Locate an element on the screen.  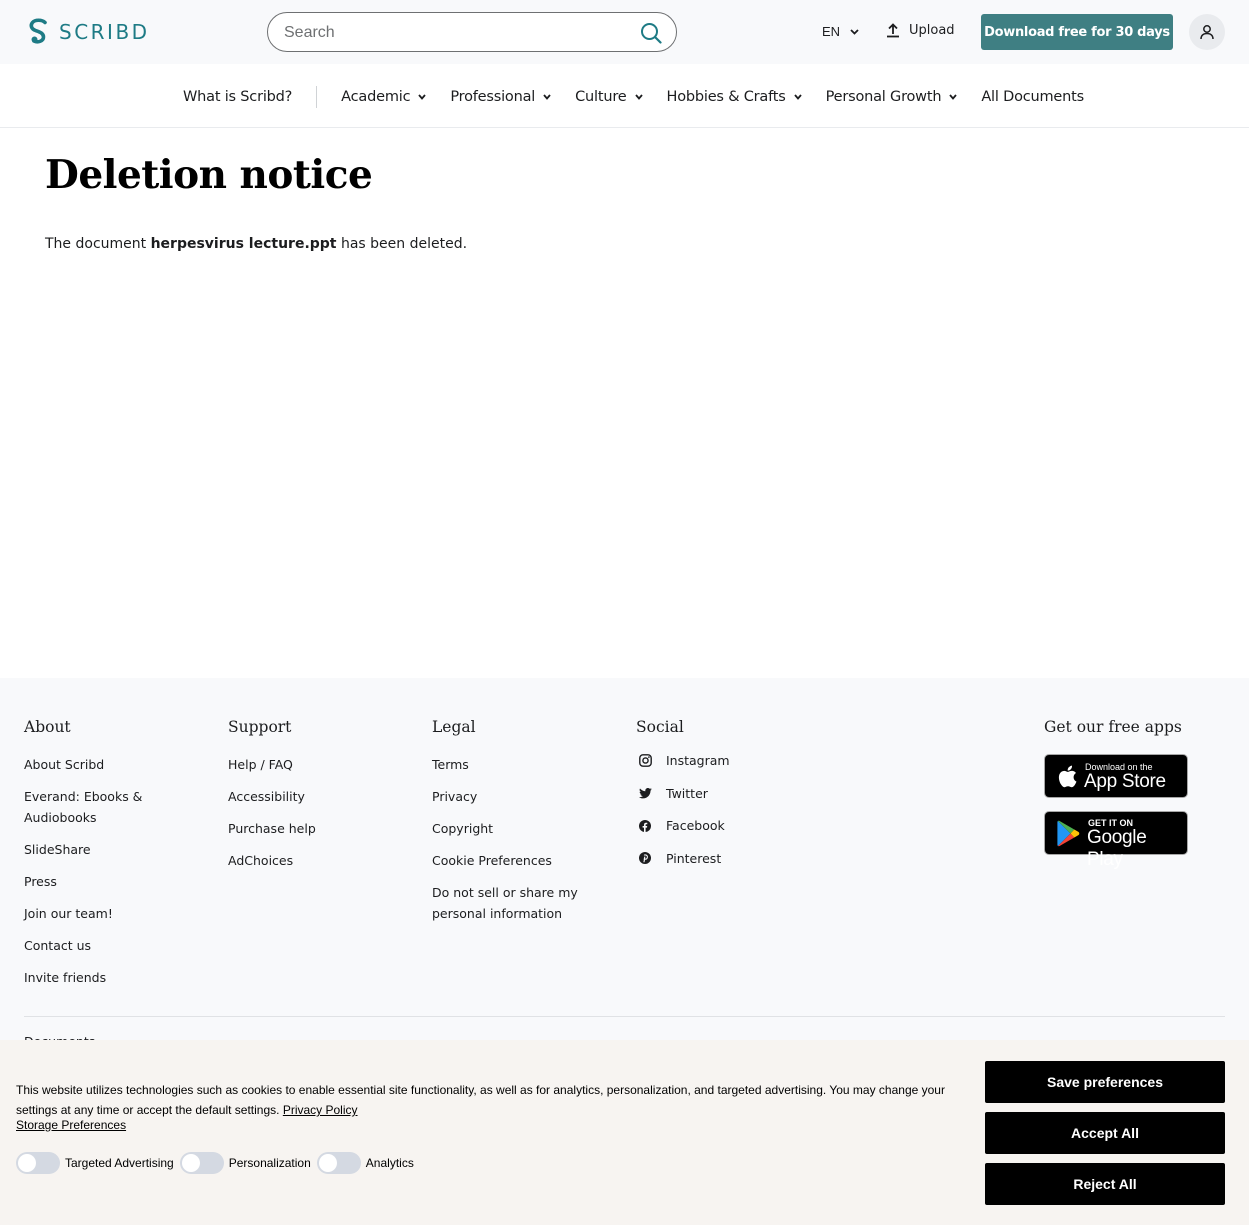
footer-link-about-scribd: About Scribd is located at coordinates (83, 764).